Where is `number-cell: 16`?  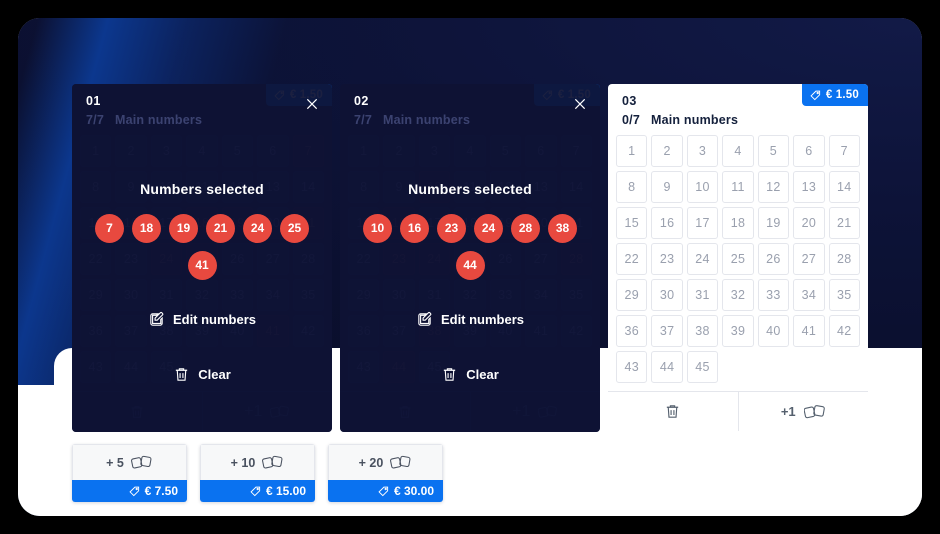
number-cell: 16 is located at coordinates (667, 223).